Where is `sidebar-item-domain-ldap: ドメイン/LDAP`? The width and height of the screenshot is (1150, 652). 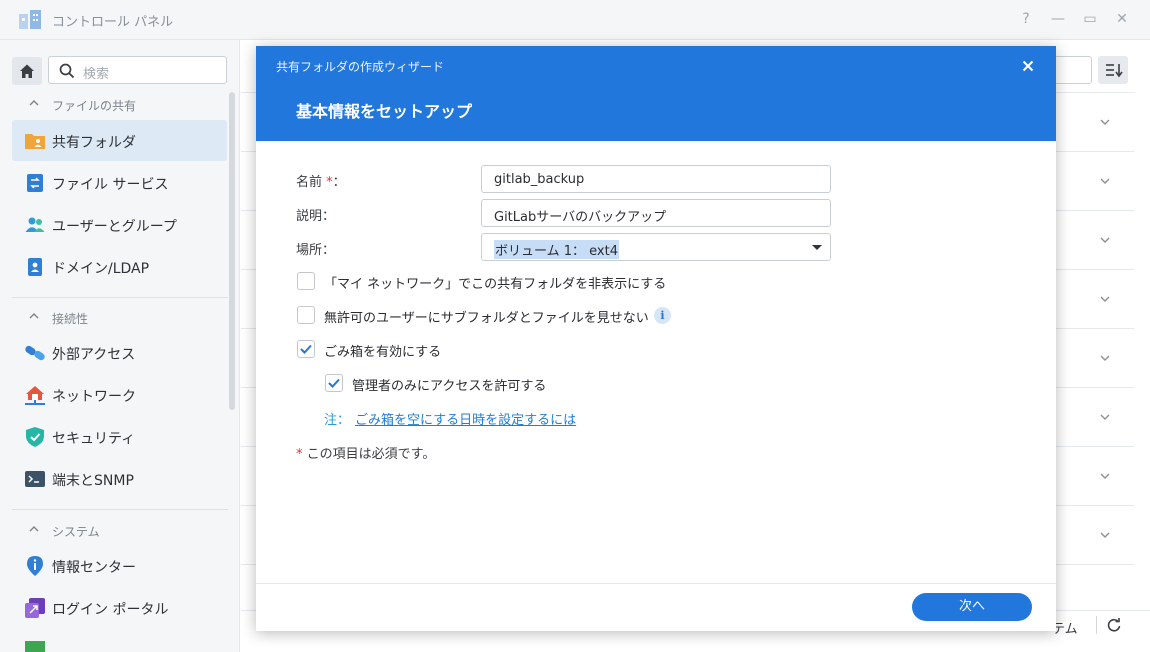 sidebar-item-domain-ldap: ドメイン/LDAP is located at coordinates (119, 266).